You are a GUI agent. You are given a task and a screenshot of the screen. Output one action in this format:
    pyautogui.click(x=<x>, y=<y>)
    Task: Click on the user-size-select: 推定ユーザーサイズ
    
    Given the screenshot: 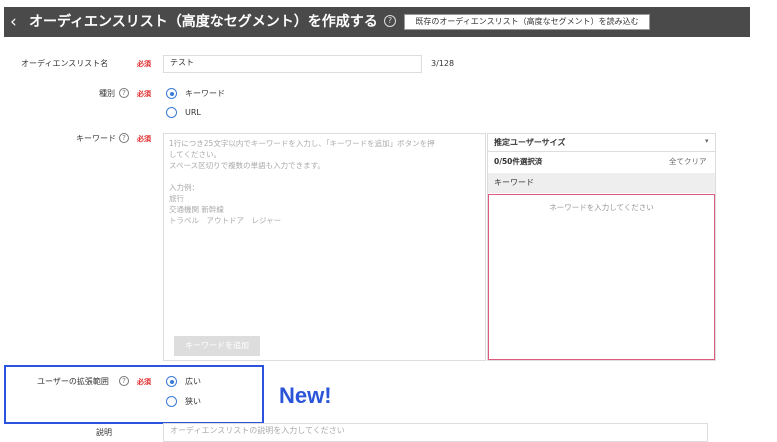 What is the action you would take?
    pyautogui.click(x=601, y=143)
    